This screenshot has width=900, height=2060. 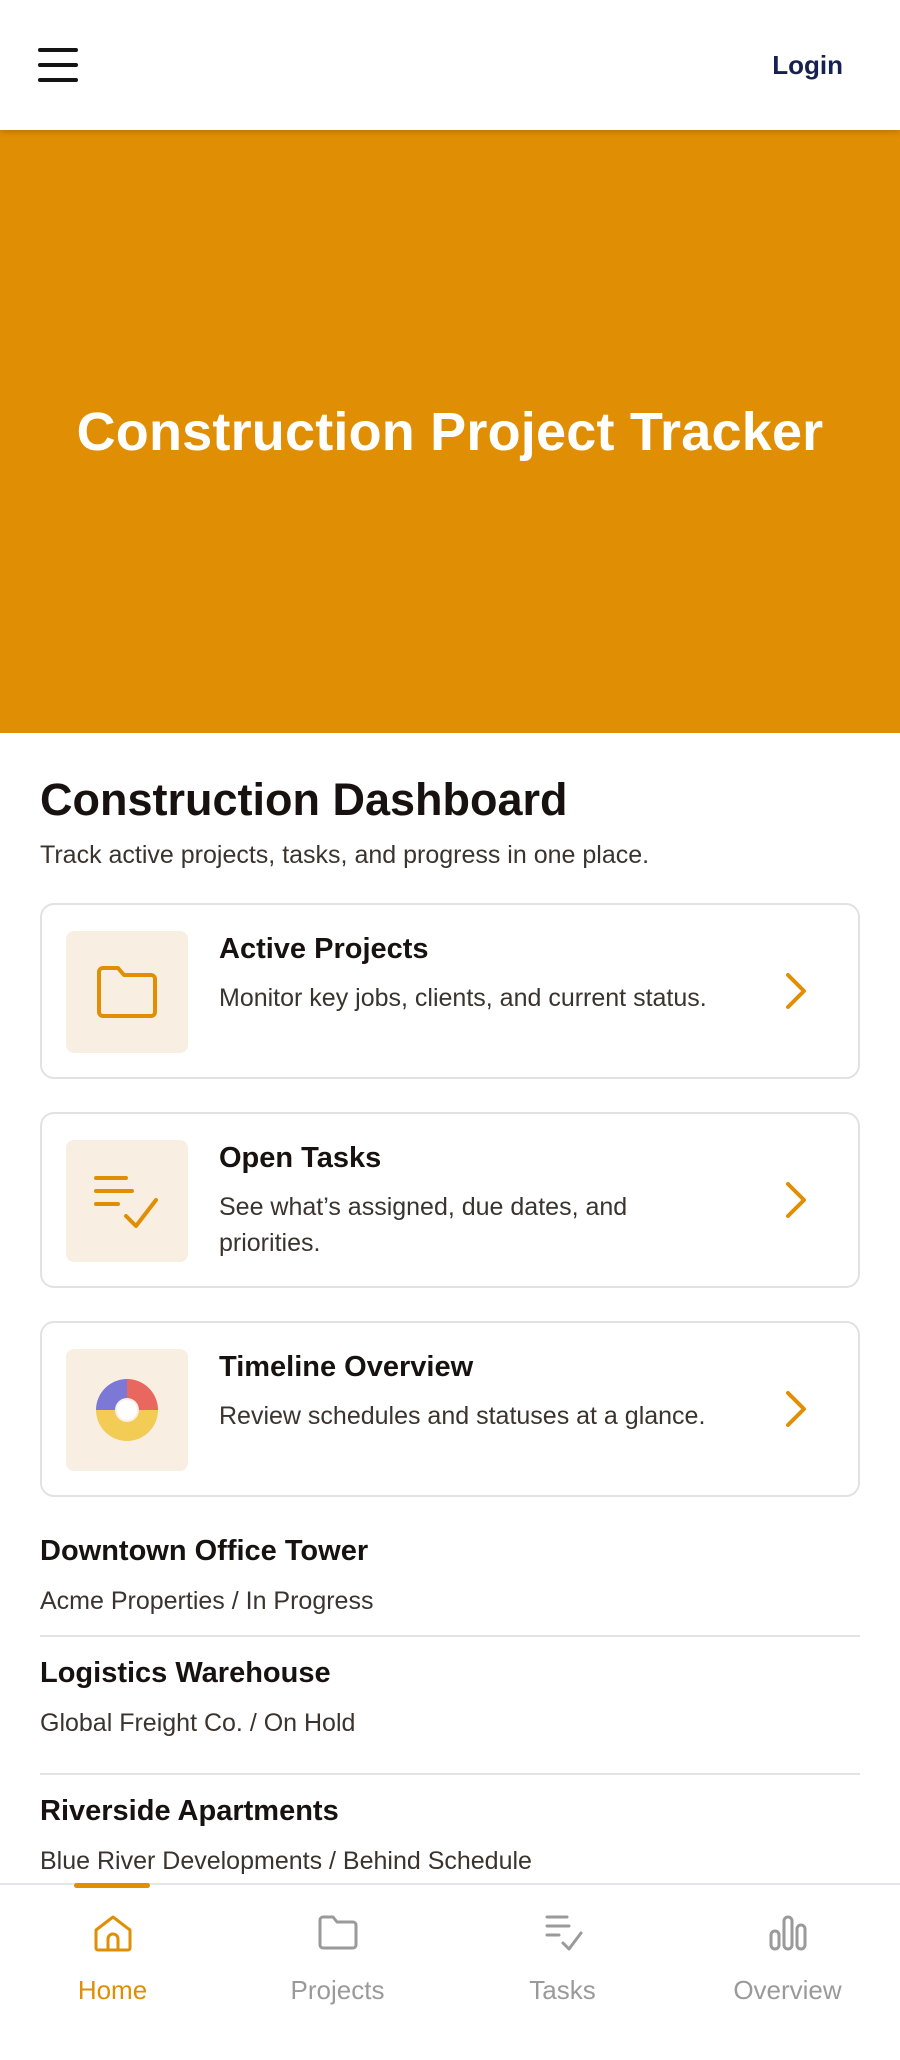 I want to click on donut-chart-icon, so click(x=127, y=1409).